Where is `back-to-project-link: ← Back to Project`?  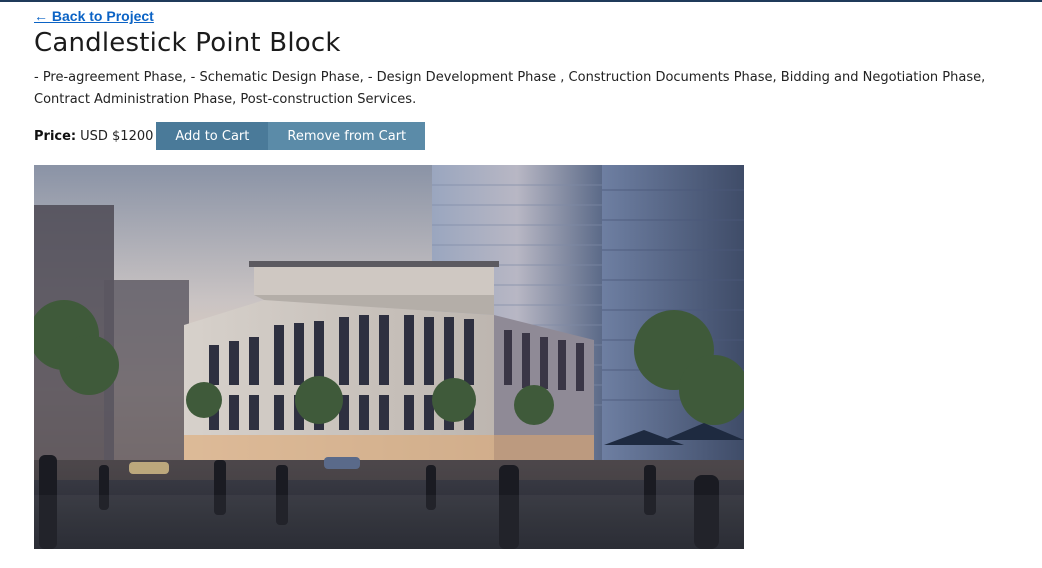
back-to-project-link: ← Back to Project is located at coordinates (94, 16).